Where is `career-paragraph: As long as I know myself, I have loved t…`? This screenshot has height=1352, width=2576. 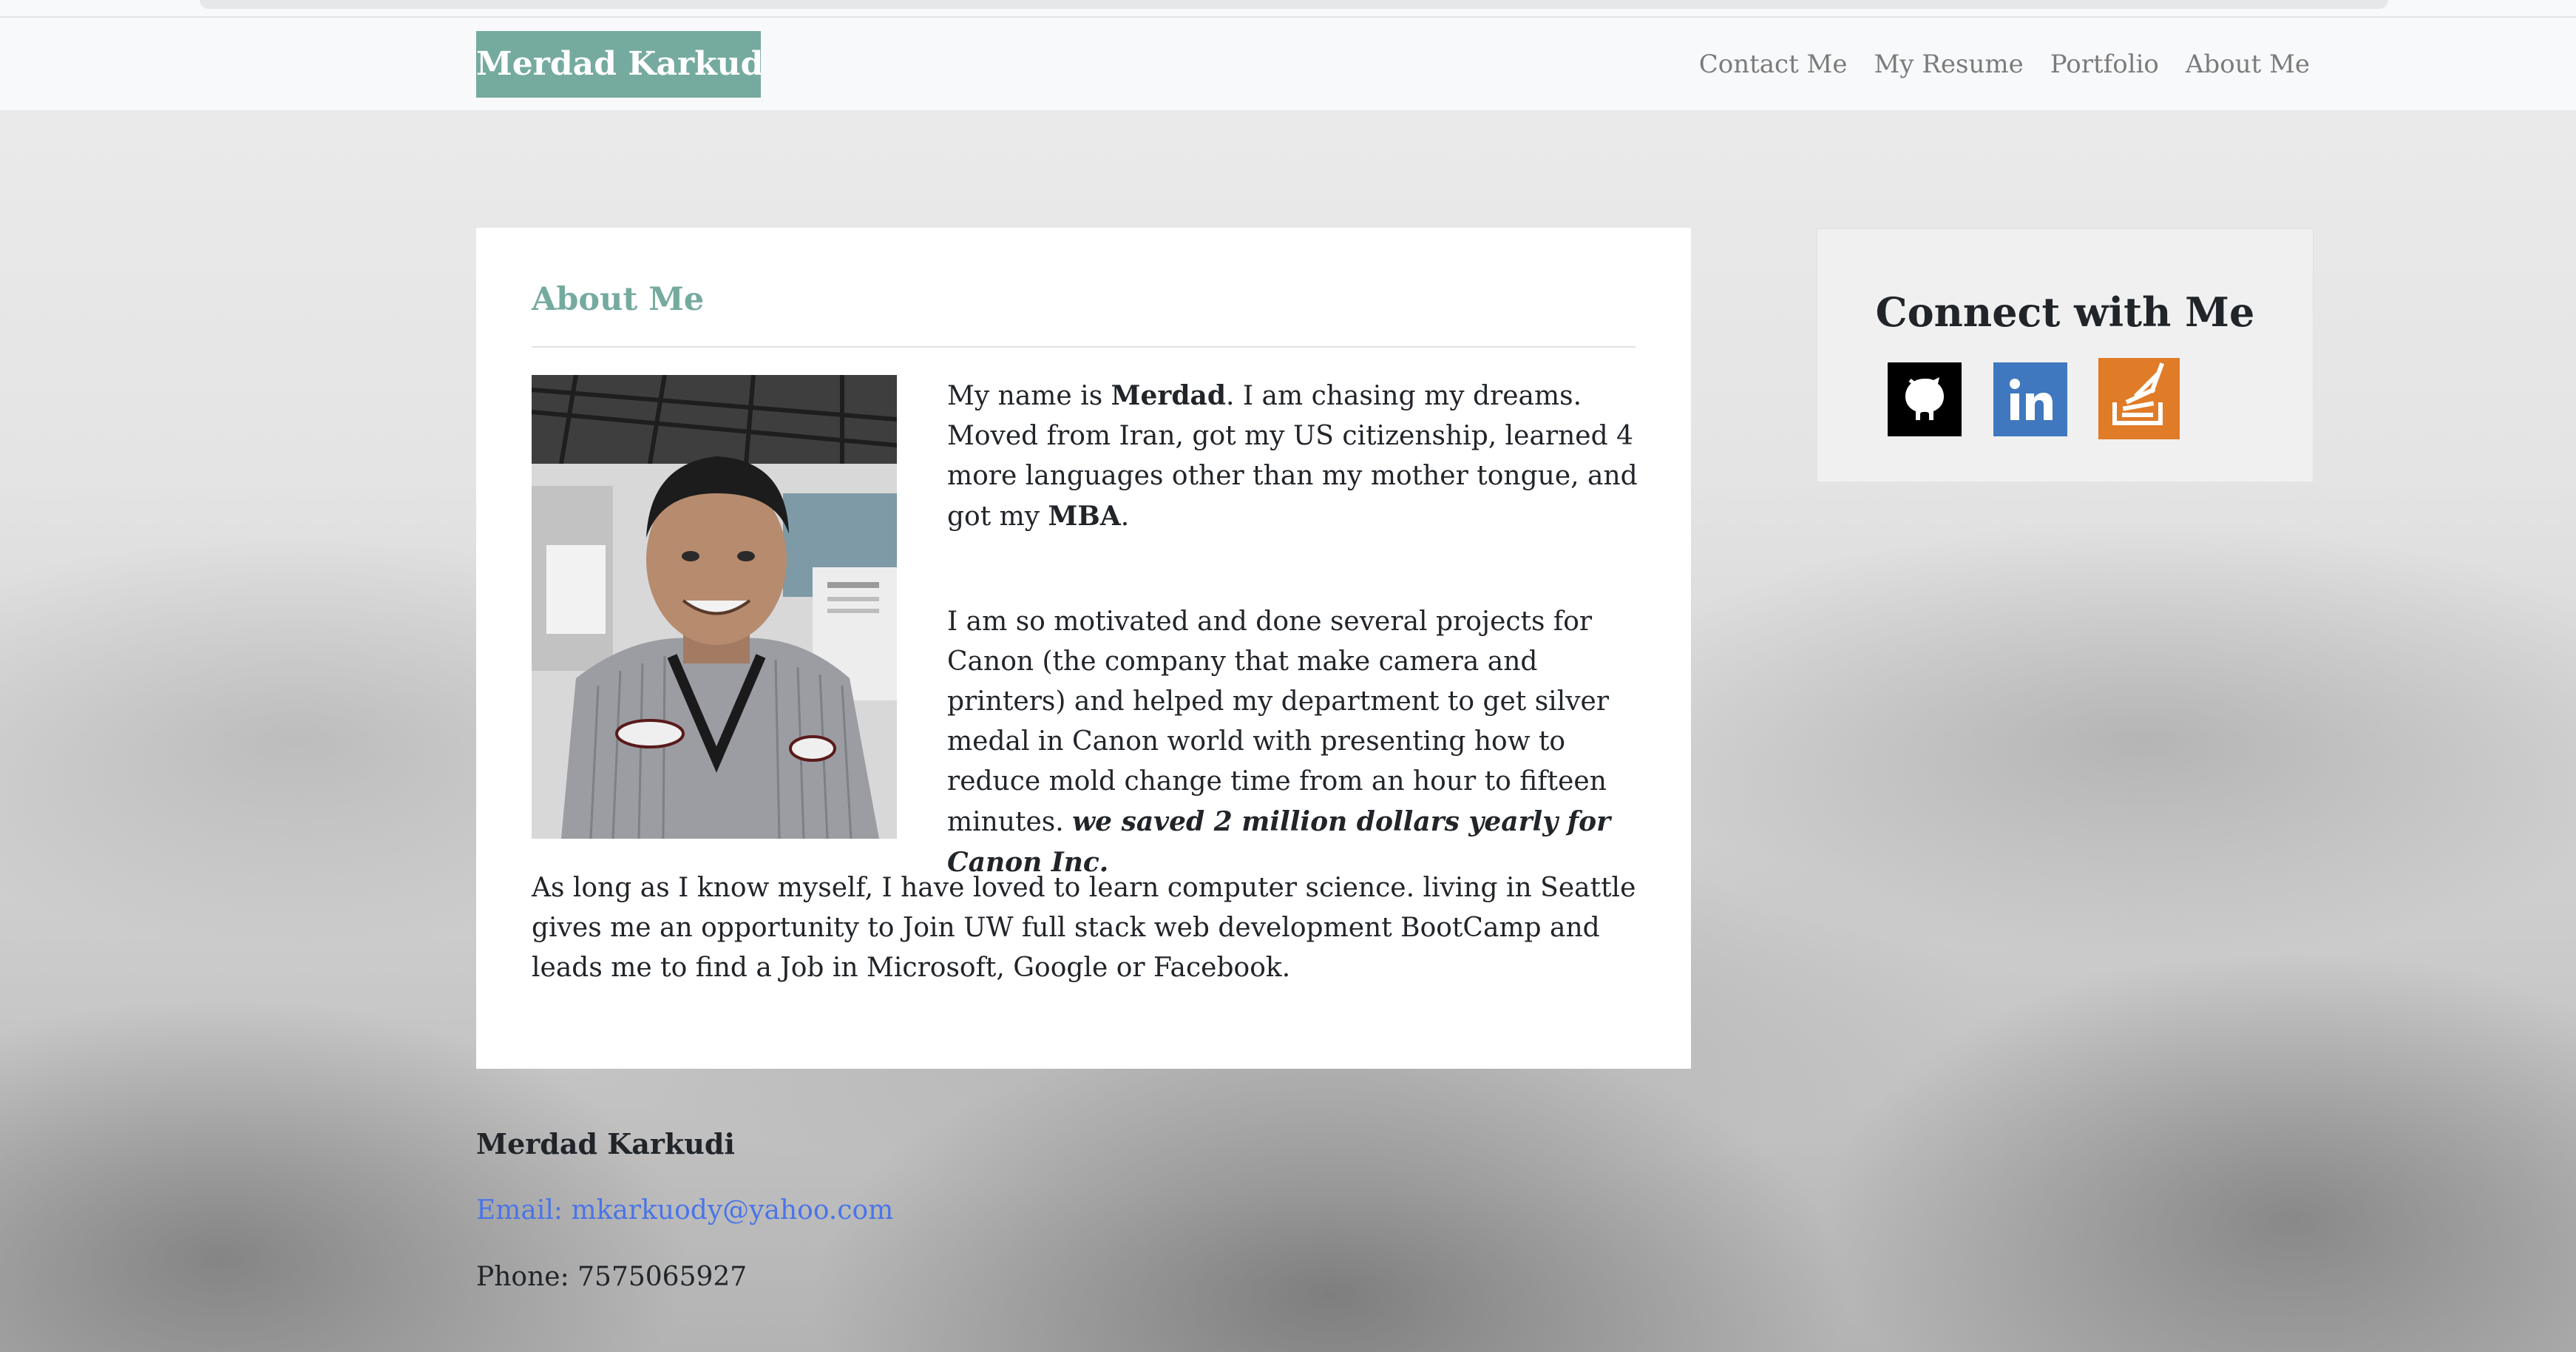
career-paragraph: As long as I know myself, I have loved t… is located at coordinates (1084, 928).